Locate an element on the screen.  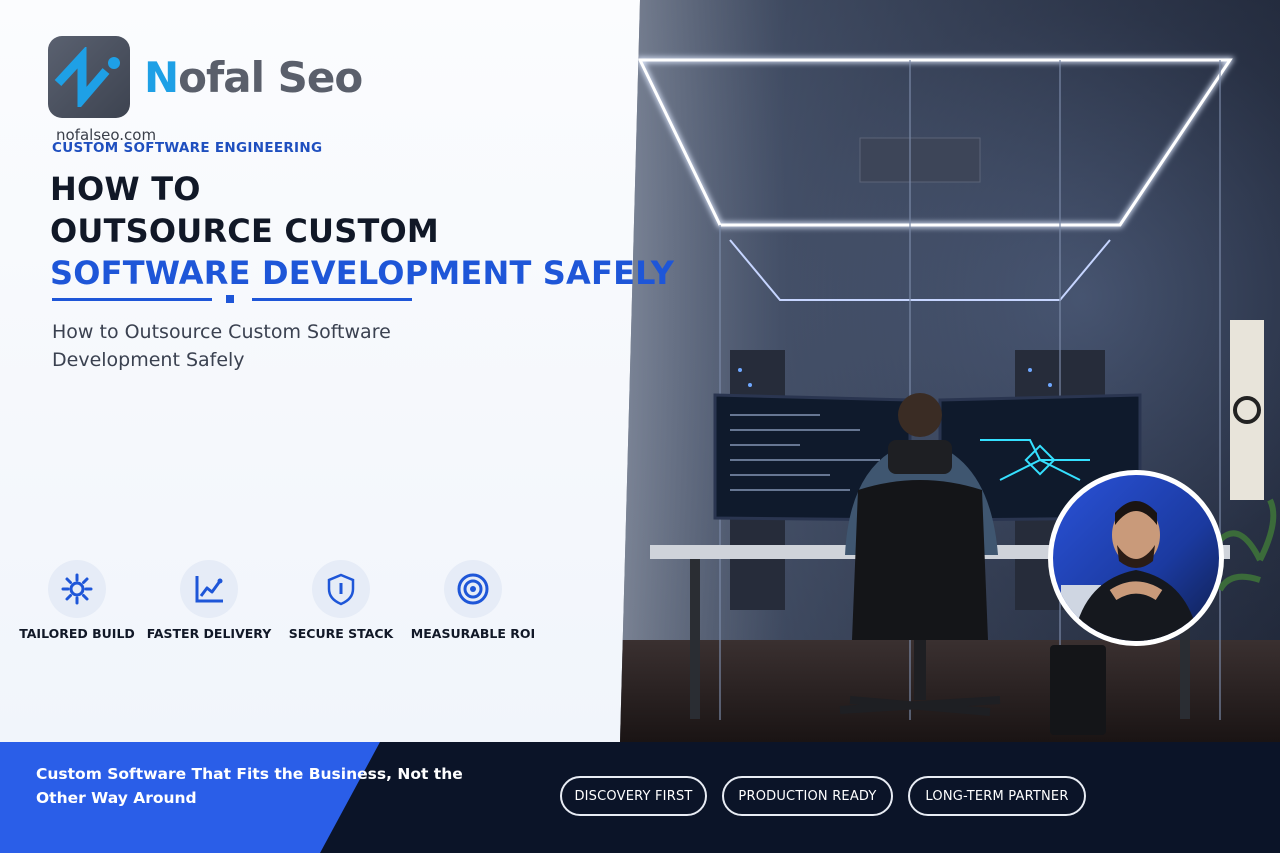
headline-line-1: HOW TO is located at coordinates (125, 189).